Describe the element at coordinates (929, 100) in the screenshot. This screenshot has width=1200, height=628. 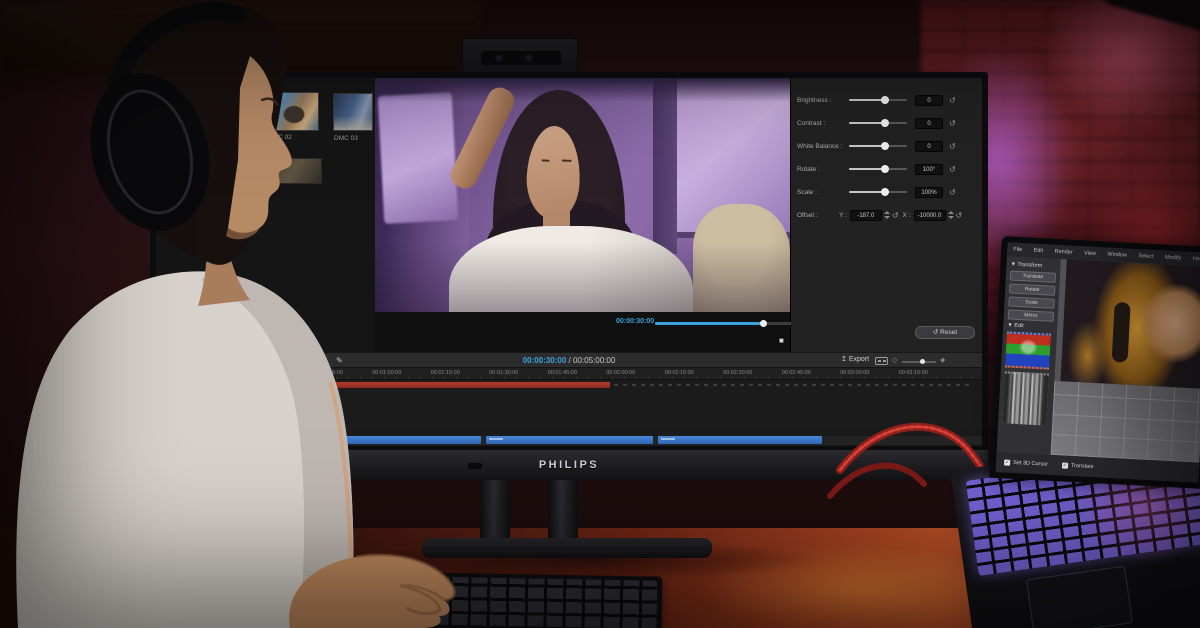
I see `brightness-value: 0` at that location.